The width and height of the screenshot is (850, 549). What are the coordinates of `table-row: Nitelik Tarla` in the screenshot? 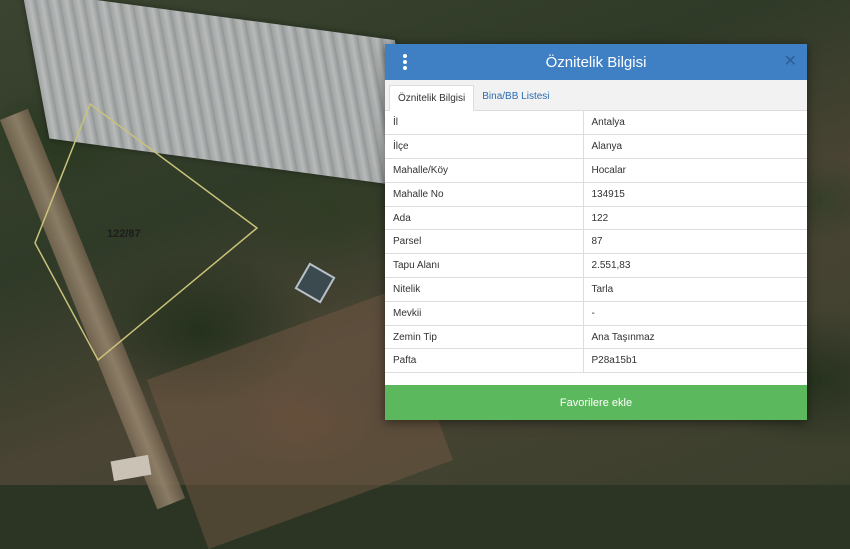 It's located at (596, 289).